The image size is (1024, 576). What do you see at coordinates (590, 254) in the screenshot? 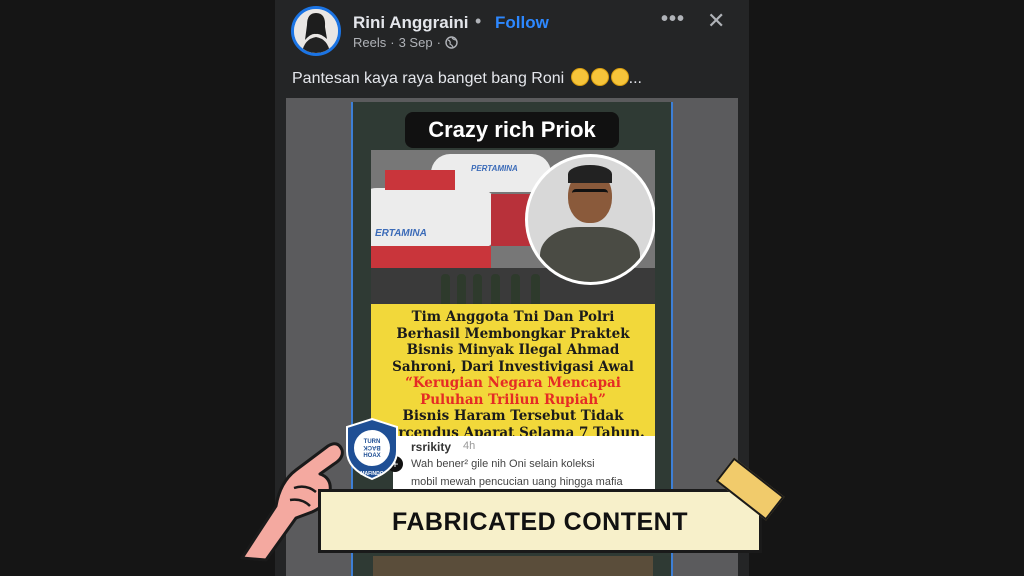
I see `portrait-jacket` at bounding box center [590, 254].